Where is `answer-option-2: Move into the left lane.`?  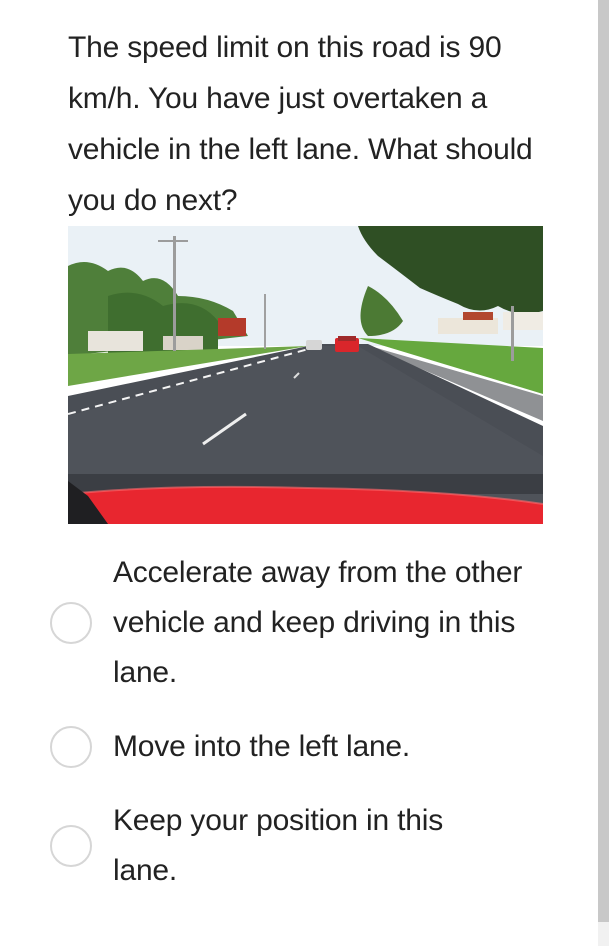 answer-option-2: Move into the left lane. is located at coordinates (310, 747).